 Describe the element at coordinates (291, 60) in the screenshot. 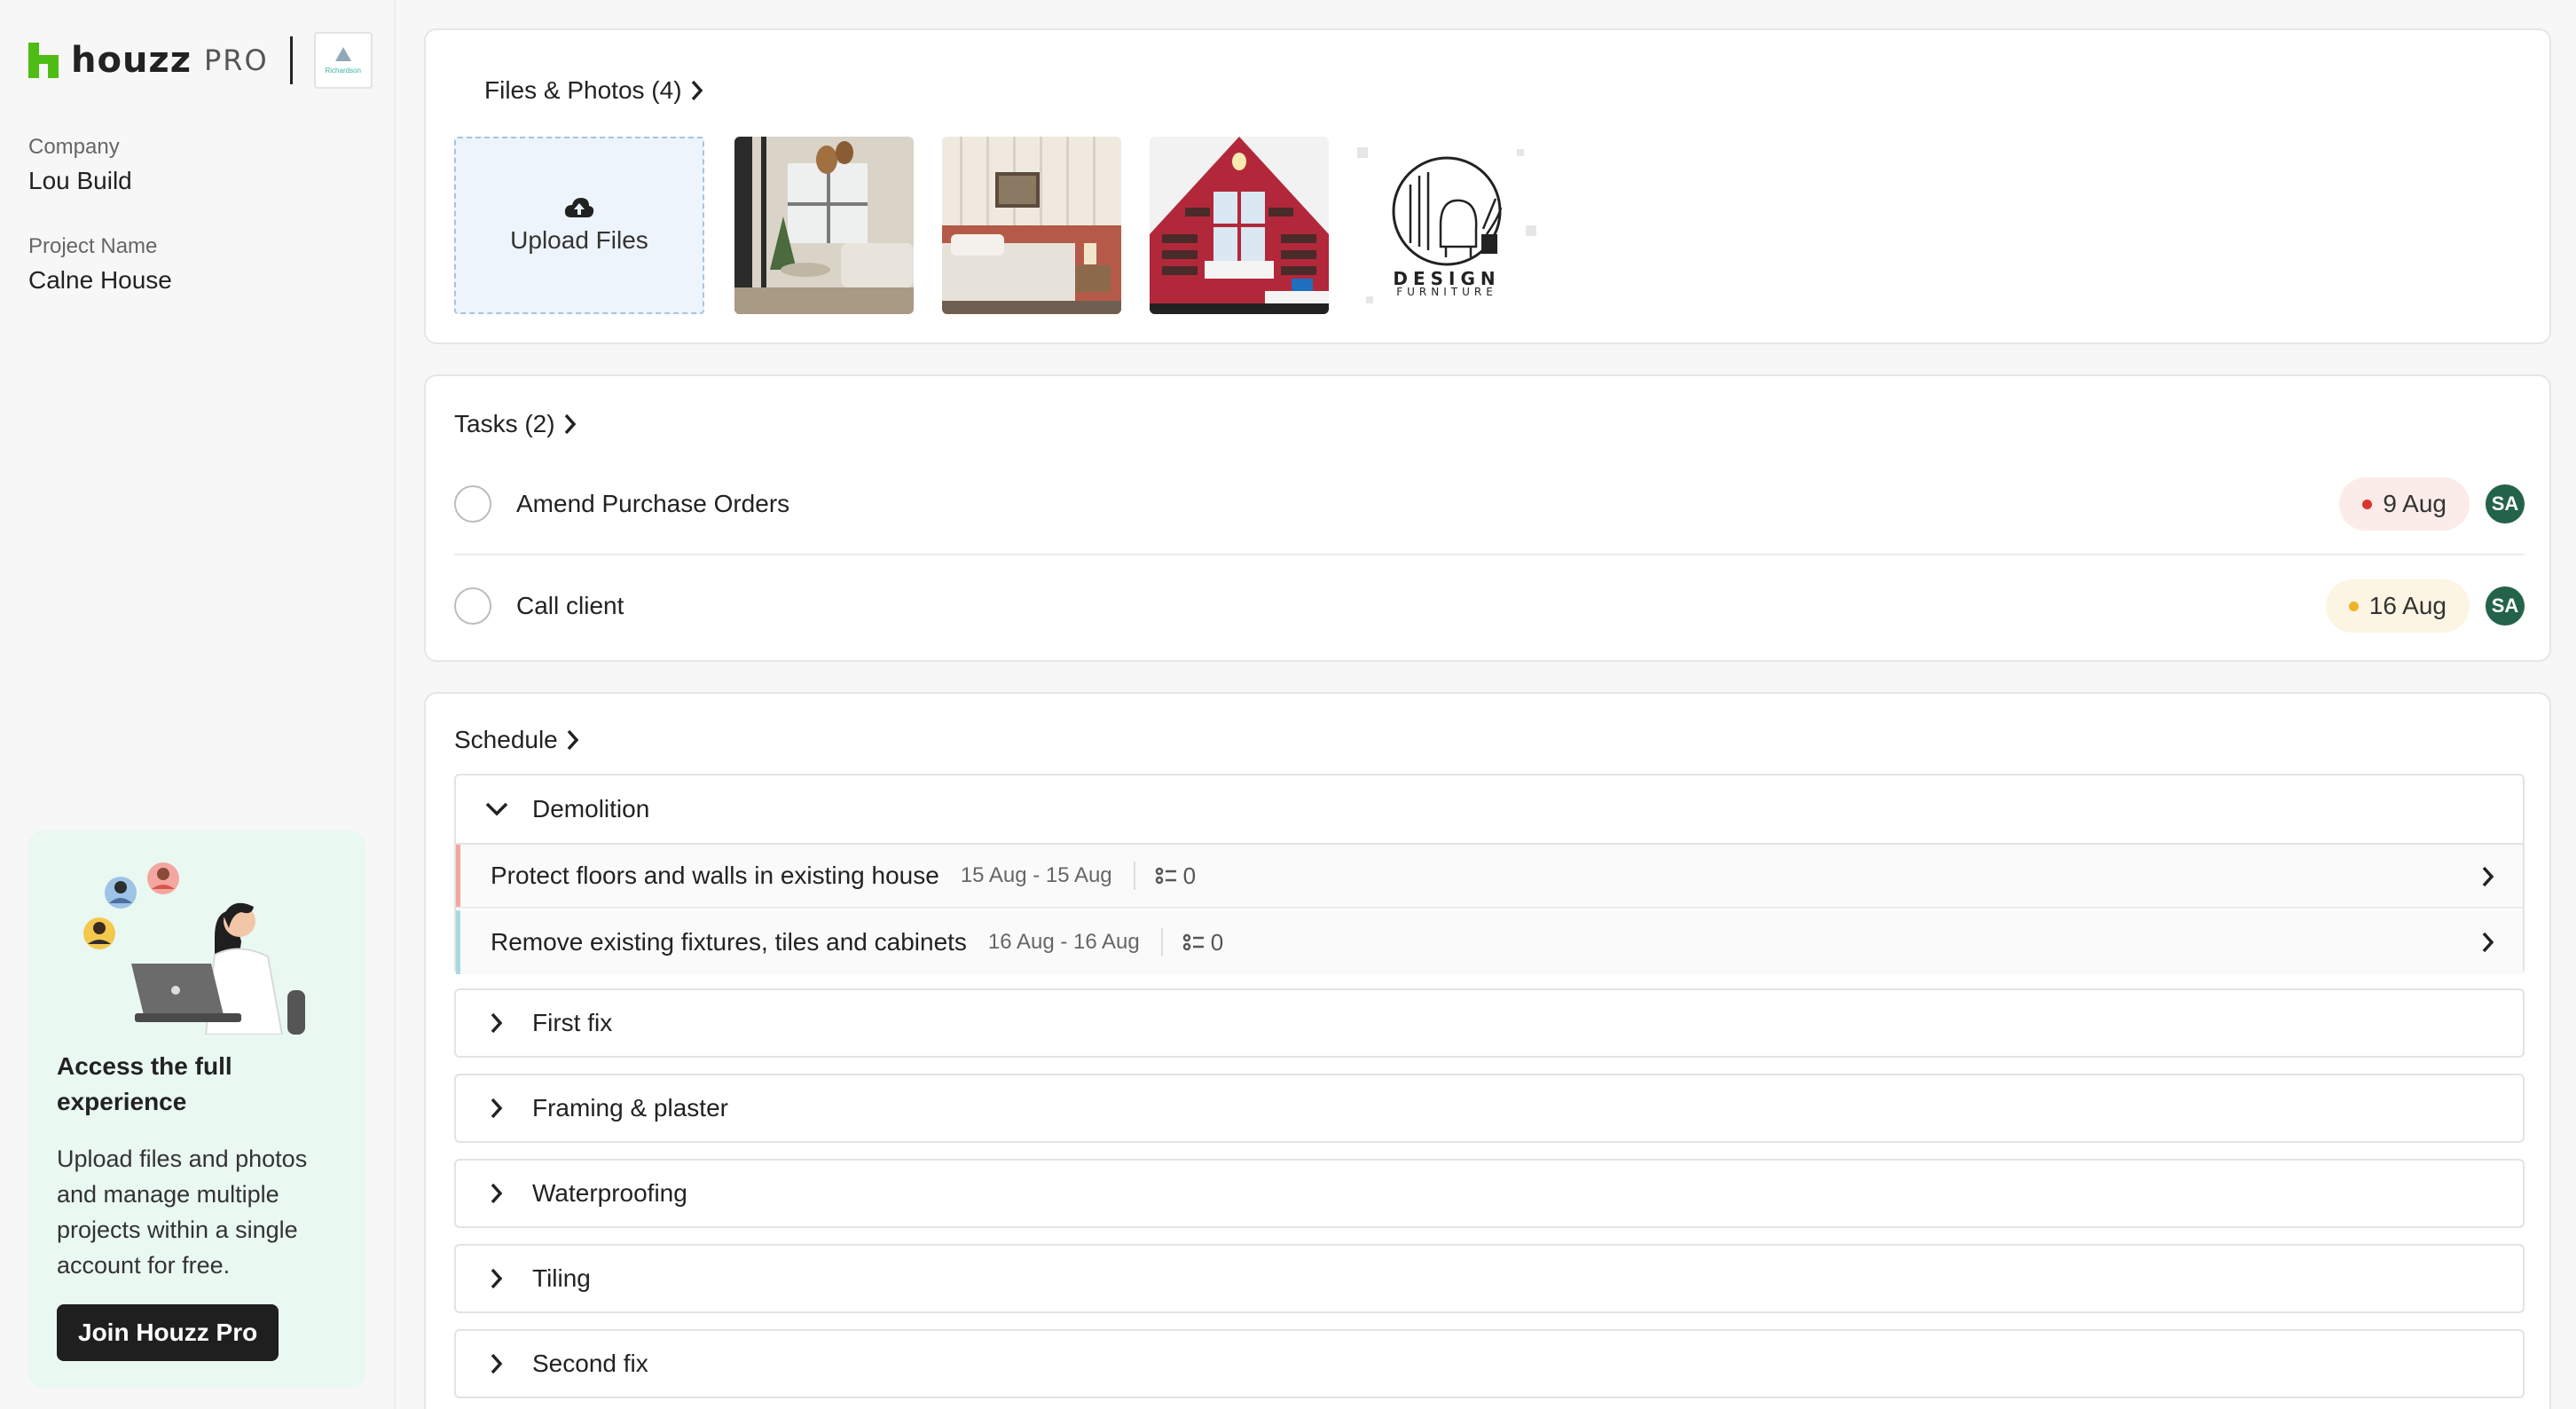

I see `brand-divider` at that location.